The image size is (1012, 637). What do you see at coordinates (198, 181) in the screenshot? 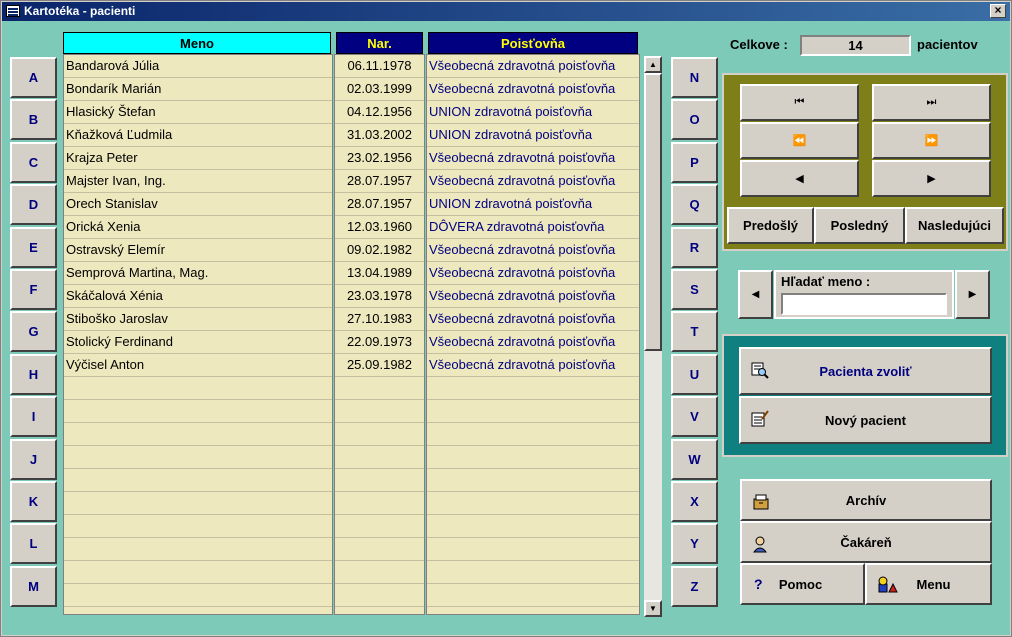
I see `table-cell-name: Majster Ivan, Ing.` at bounding box center [198, 181].